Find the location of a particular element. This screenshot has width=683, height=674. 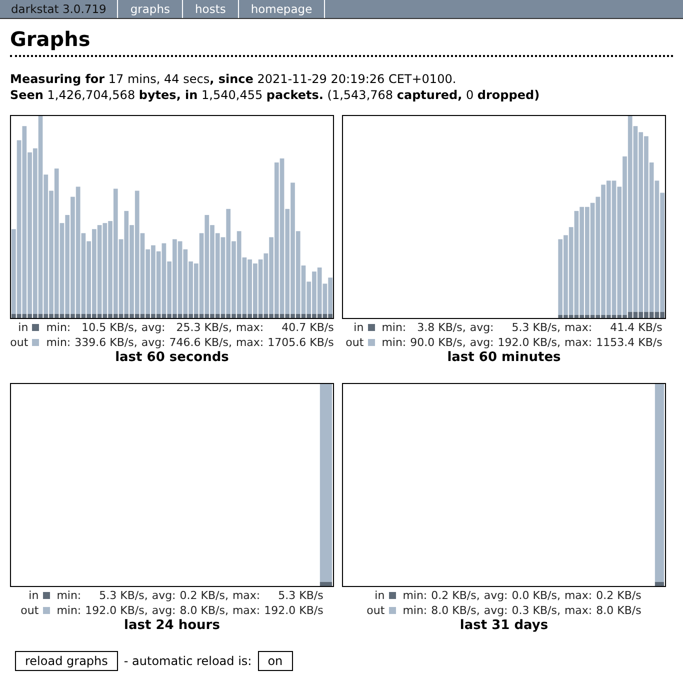

stat-value: 746.6 KB/s, is located at coordinates (200, 342).